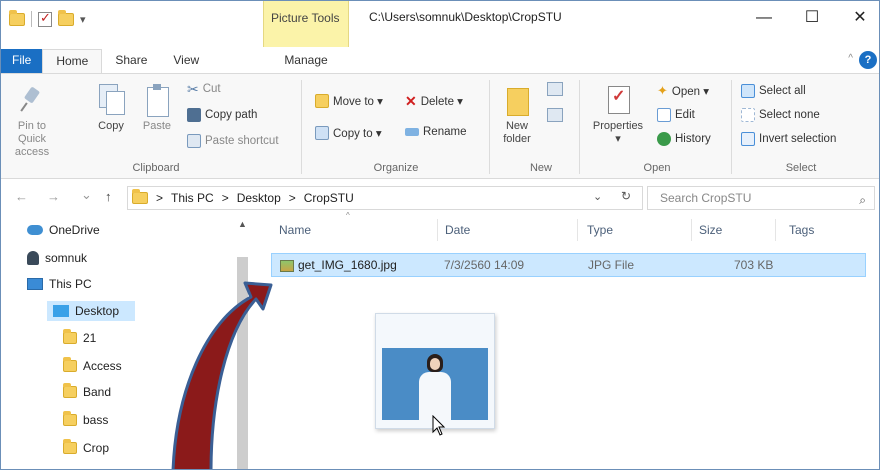  Describe the element at coordinates (435, 364) in the screenshot. I see `person-face` at that location.